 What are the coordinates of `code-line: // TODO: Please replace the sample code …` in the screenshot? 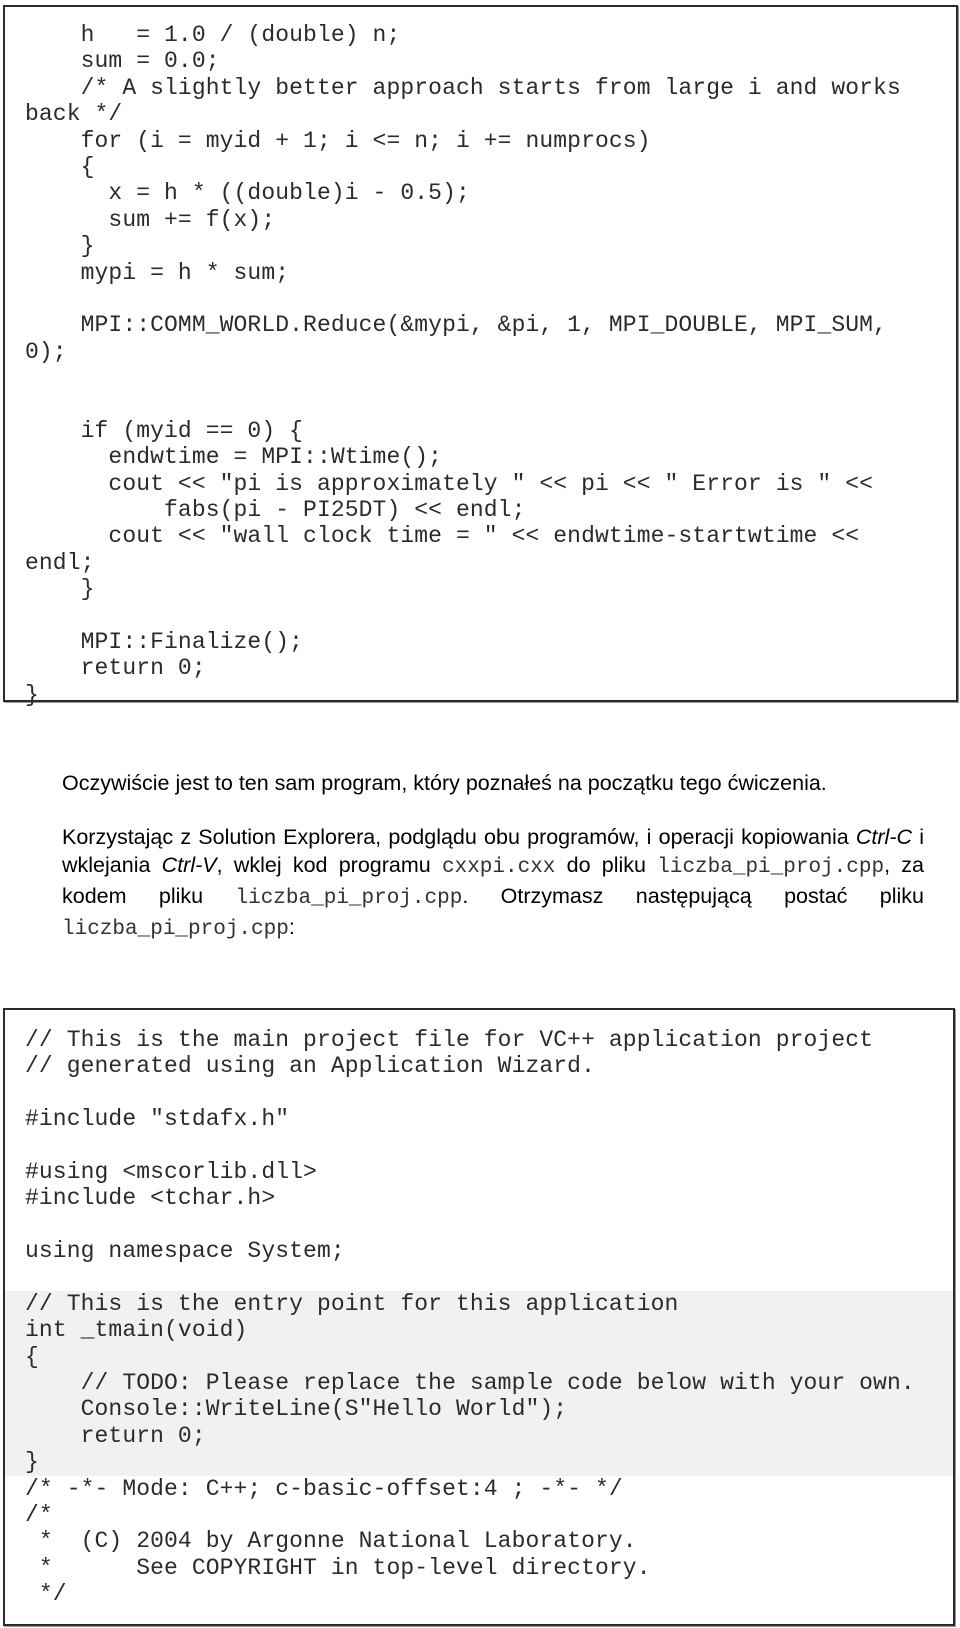 It's located at (470, 1383).